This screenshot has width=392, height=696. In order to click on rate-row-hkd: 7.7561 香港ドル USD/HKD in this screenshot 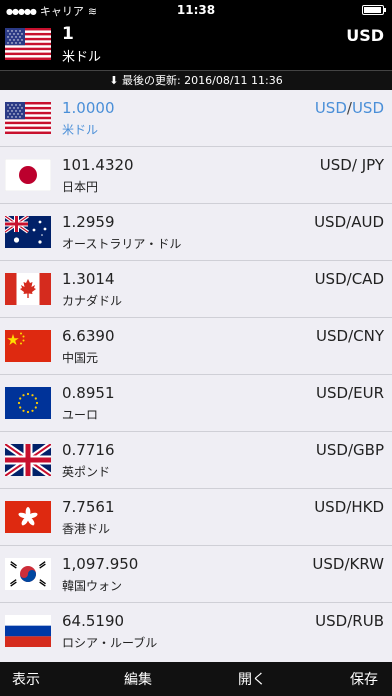, I will do `click(196, 517)`.